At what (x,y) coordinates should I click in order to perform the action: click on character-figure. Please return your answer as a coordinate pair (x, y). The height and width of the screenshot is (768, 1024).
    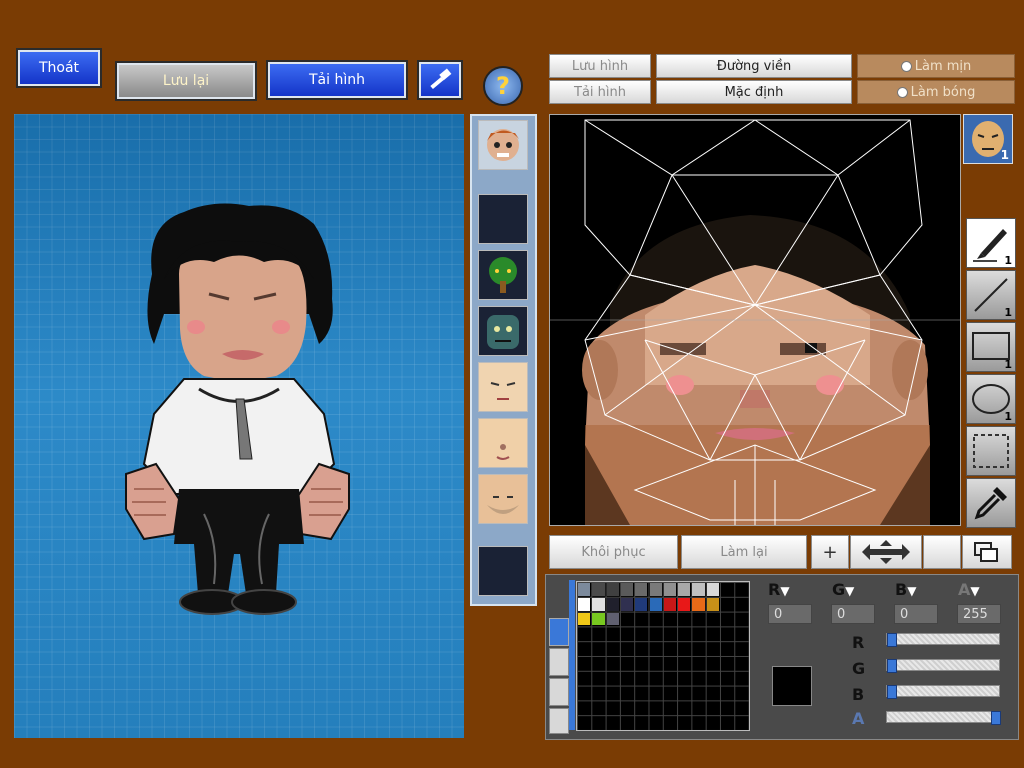
    Looking at the image, I should click on (237, 409).